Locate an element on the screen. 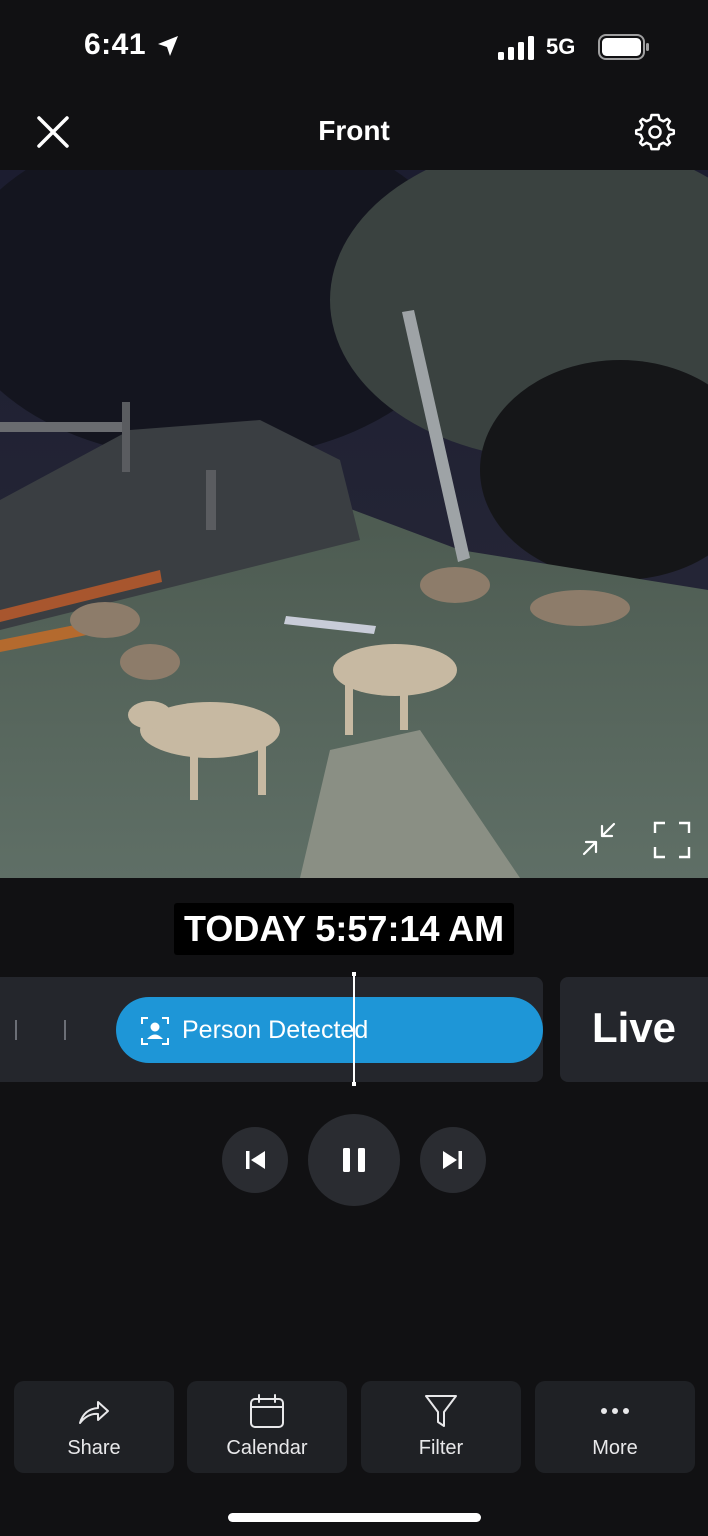 This screenshot has height=1536, width=708. network-label: 5G is located at coordinates (561, 46).